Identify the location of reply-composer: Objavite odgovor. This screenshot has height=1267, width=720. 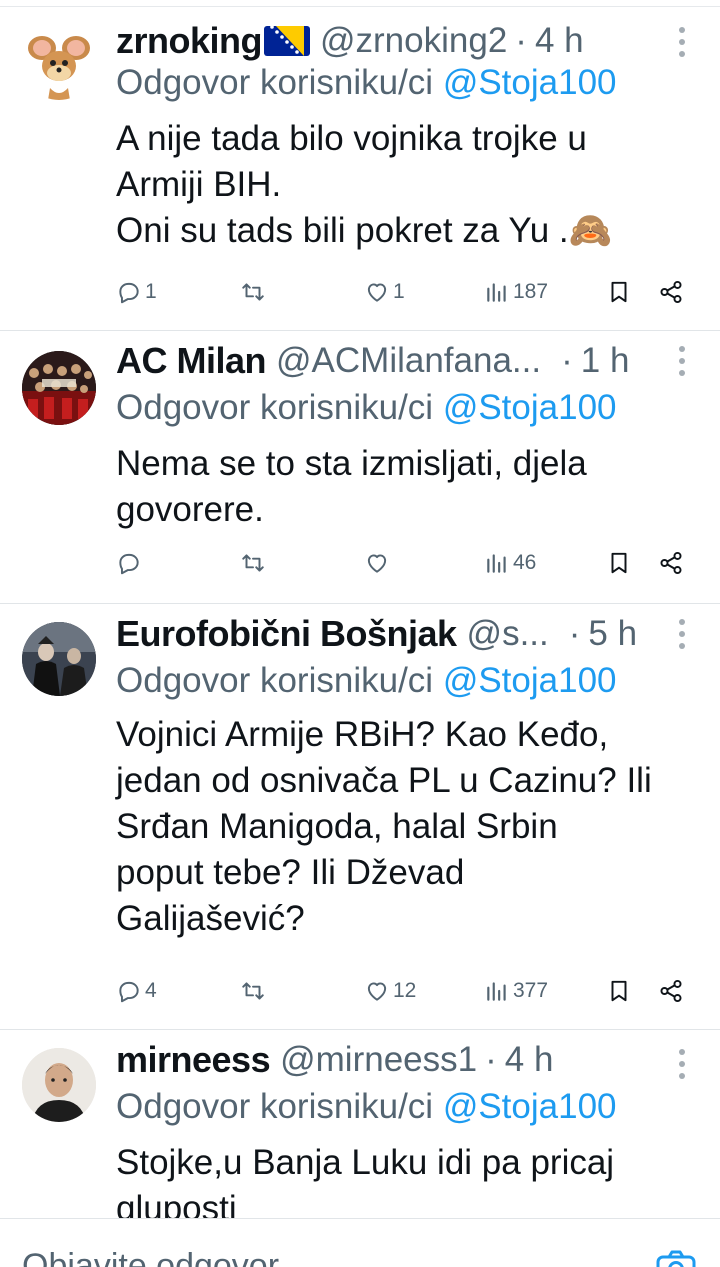
(360, 1242).